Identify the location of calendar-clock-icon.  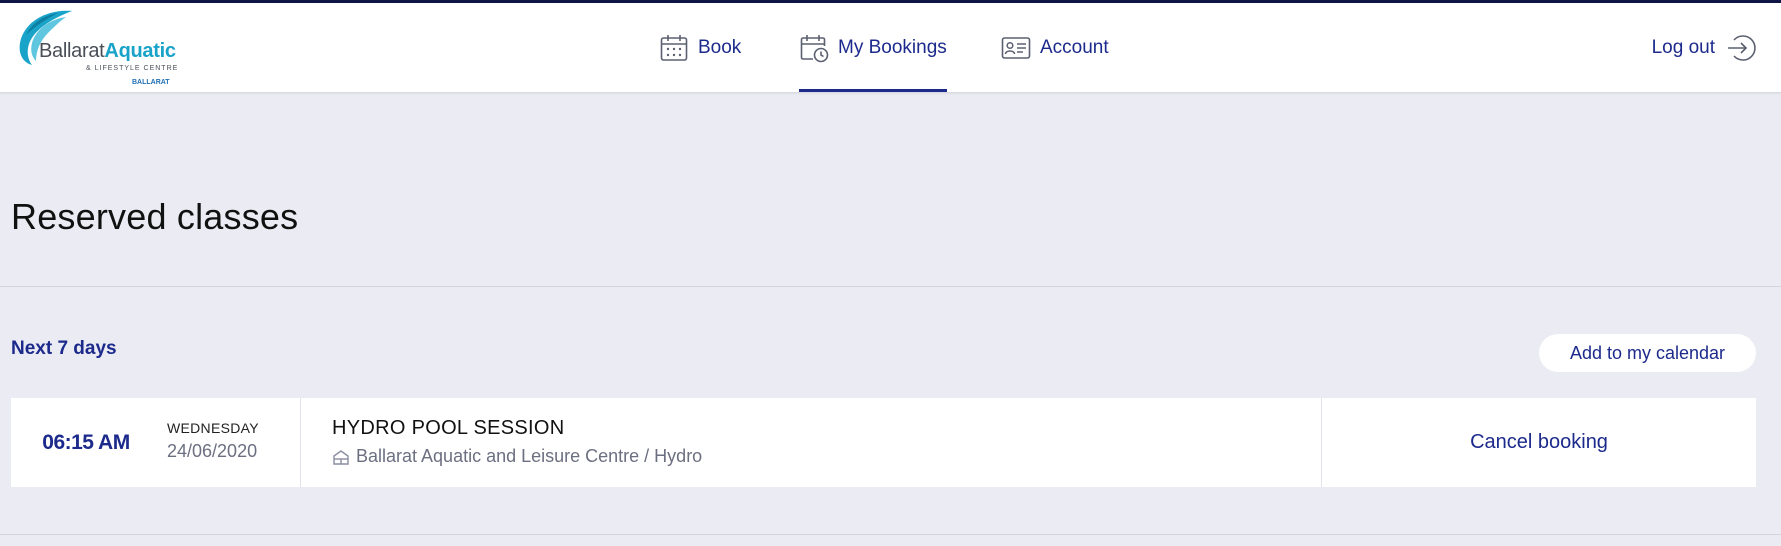
(814, 48).